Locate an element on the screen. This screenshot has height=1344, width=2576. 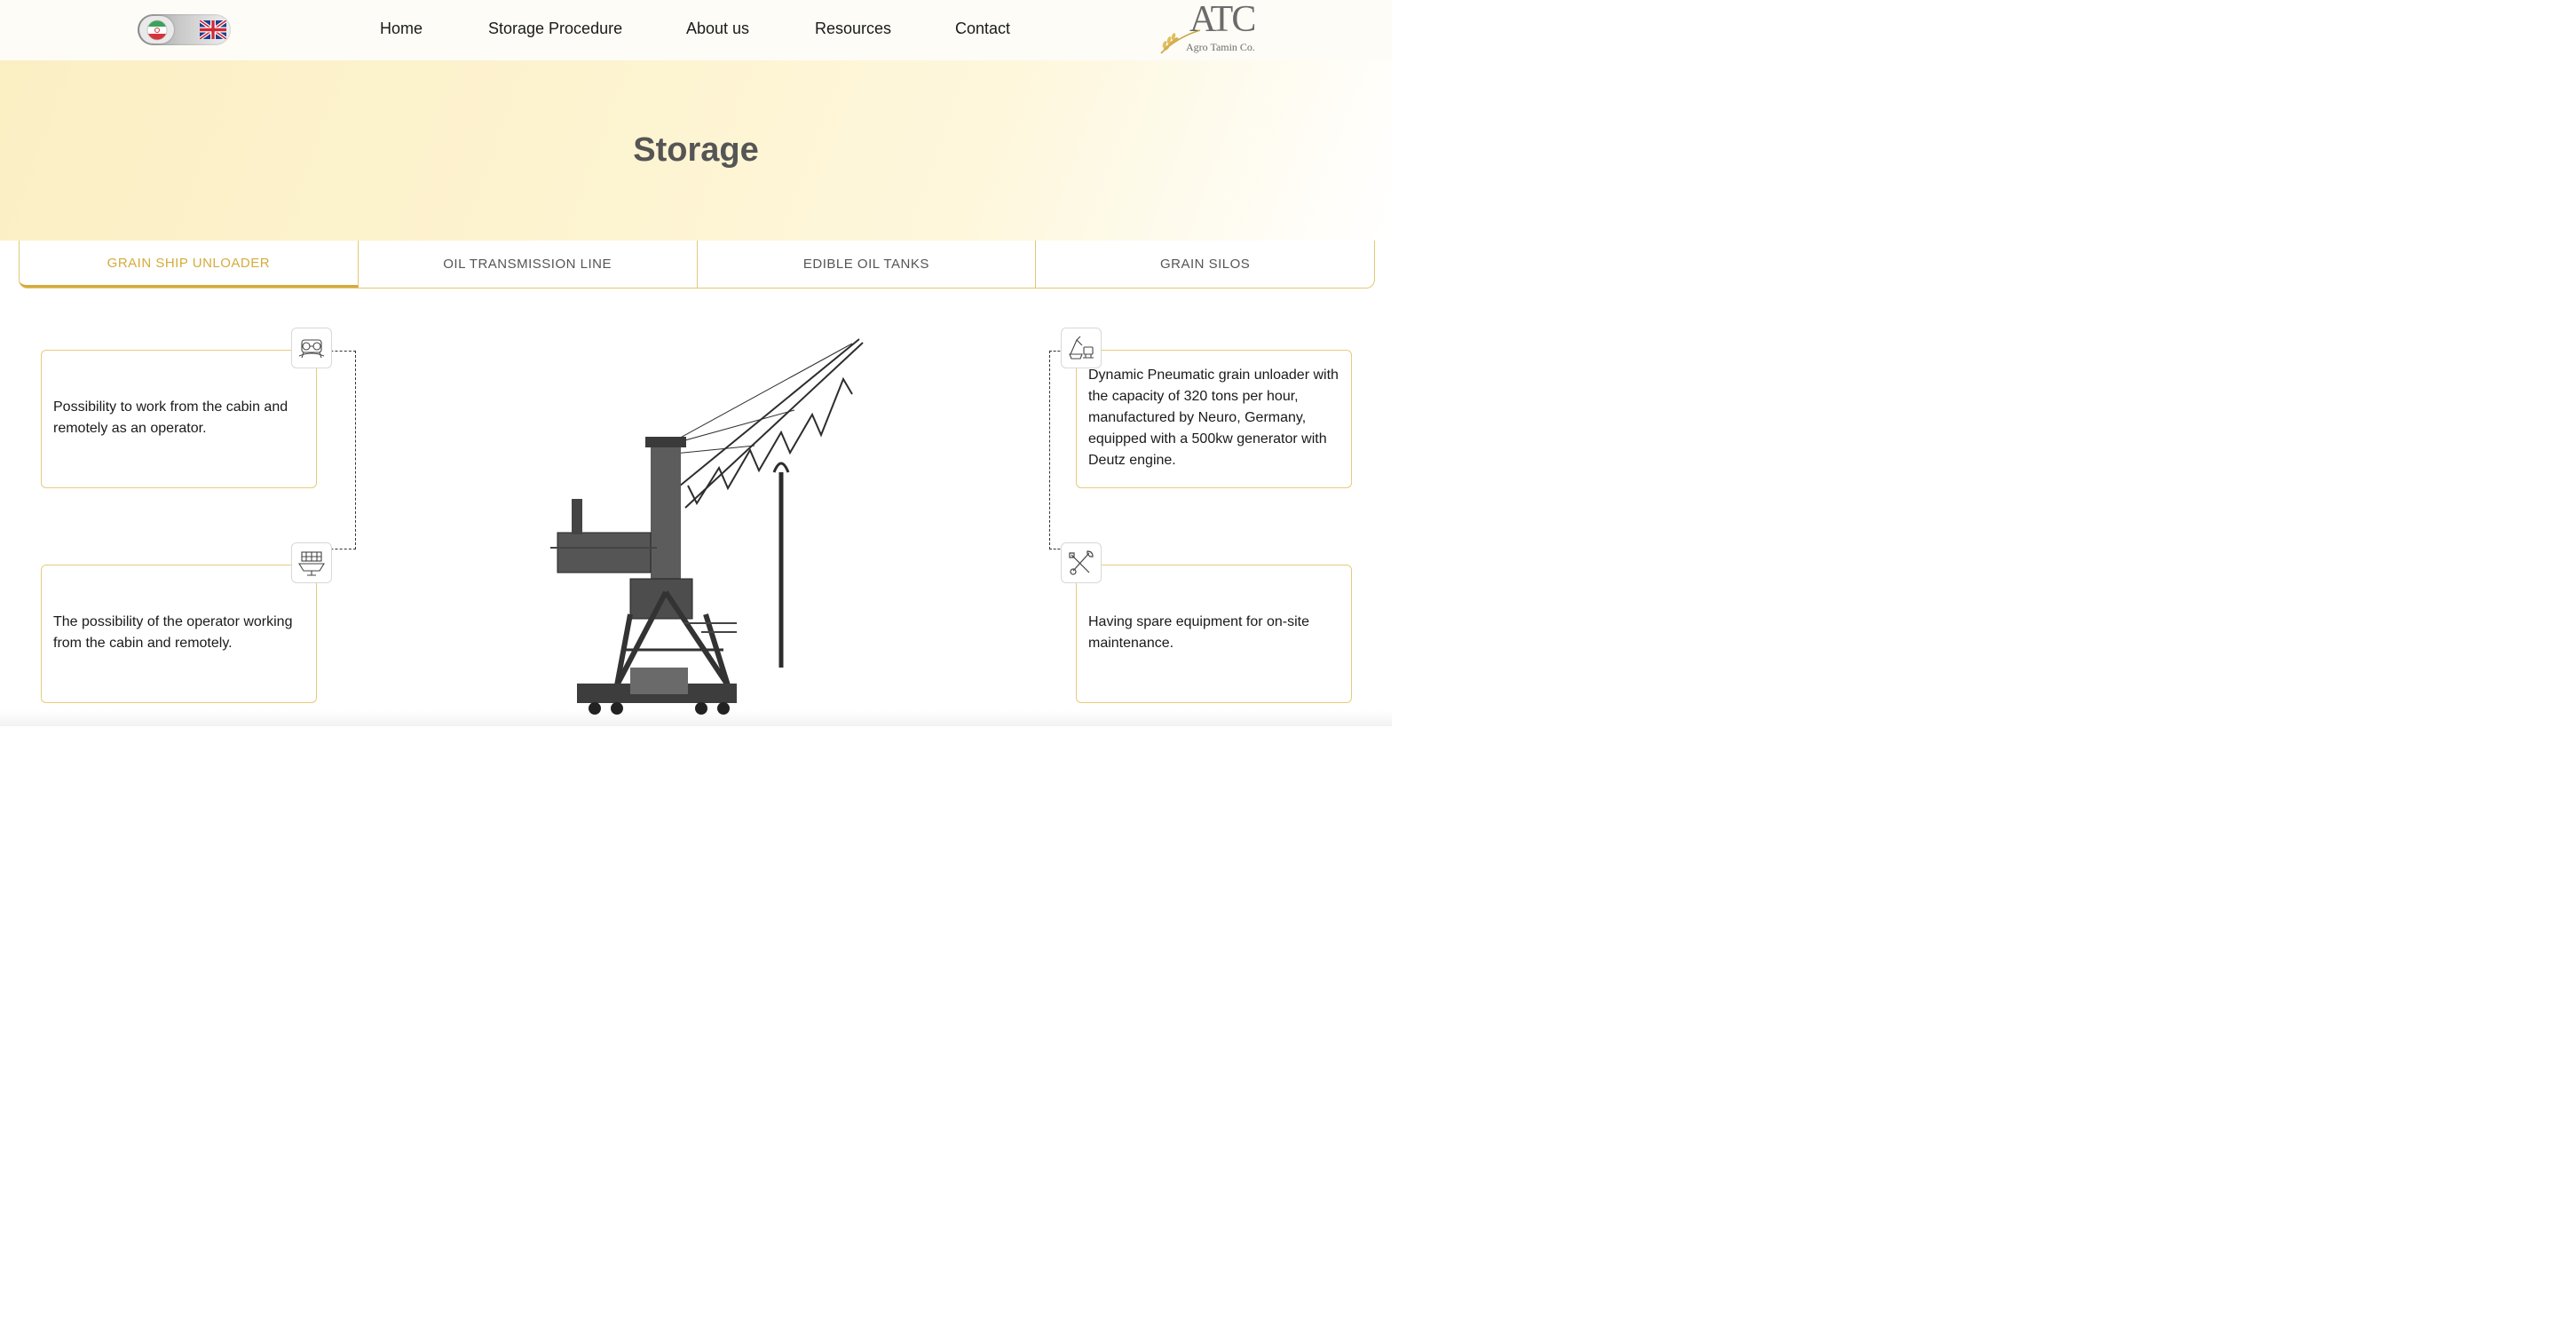
footer-edge is located at coordinates (696, 718).